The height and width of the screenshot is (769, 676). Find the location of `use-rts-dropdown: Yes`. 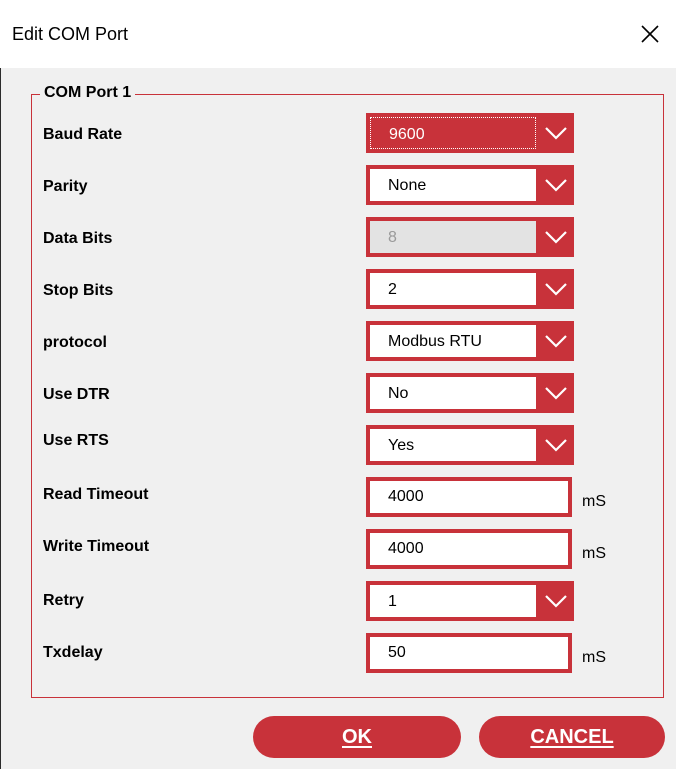

use-rts-dropdown: Yes is located at coordinates (470, 445).